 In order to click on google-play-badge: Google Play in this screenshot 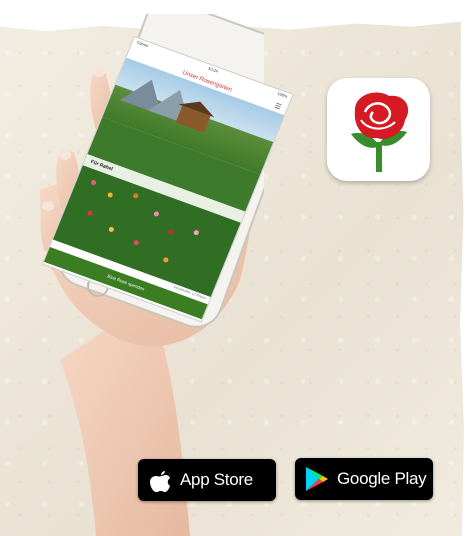, I will do `click(364, 479)`.